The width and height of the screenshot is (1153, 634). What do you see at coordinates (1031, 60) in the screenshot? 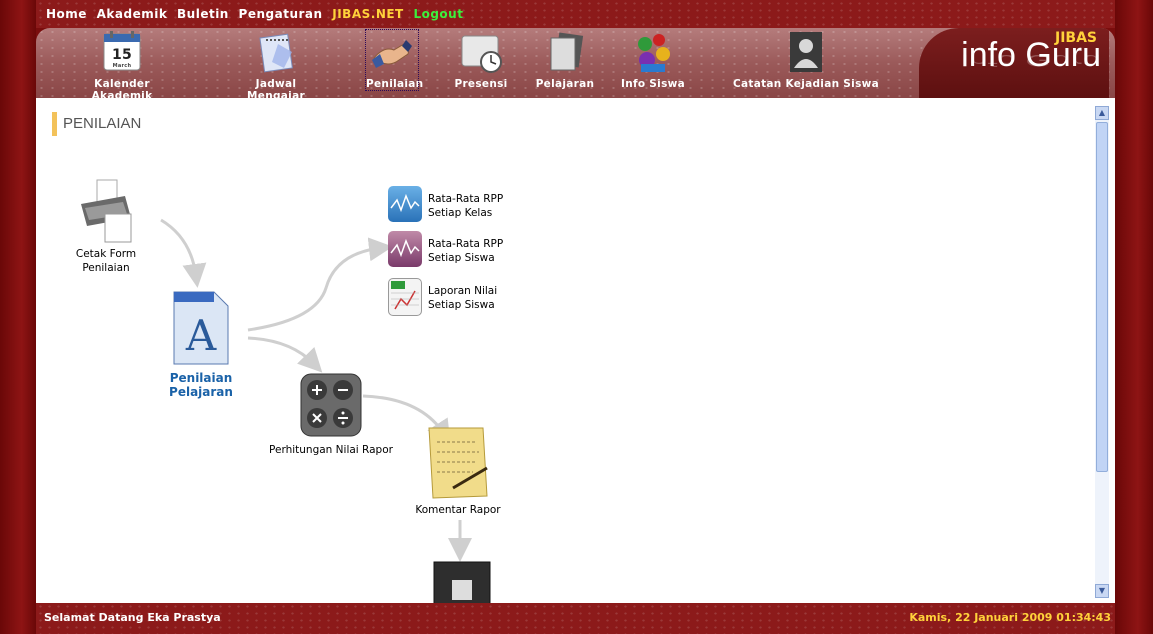
I see `brand-reflection: info Guru` at bounding box center [1031, 60].